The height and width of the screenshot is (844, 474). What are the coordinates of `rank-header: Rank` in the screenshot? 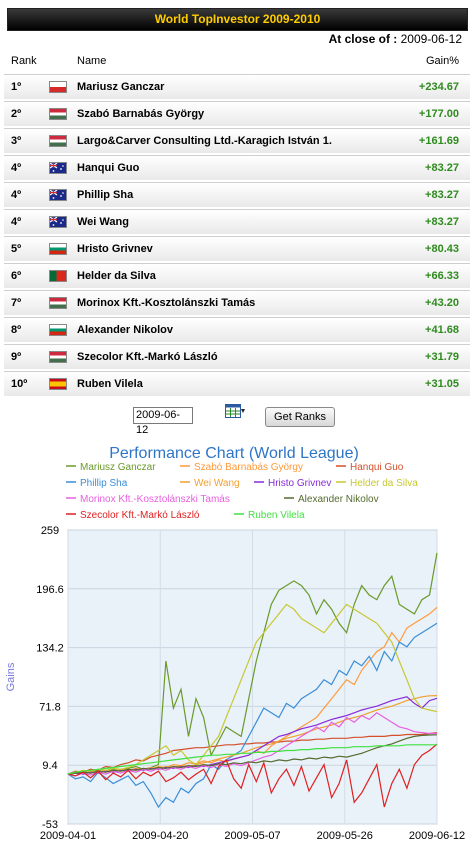 It's located at (24, 61).